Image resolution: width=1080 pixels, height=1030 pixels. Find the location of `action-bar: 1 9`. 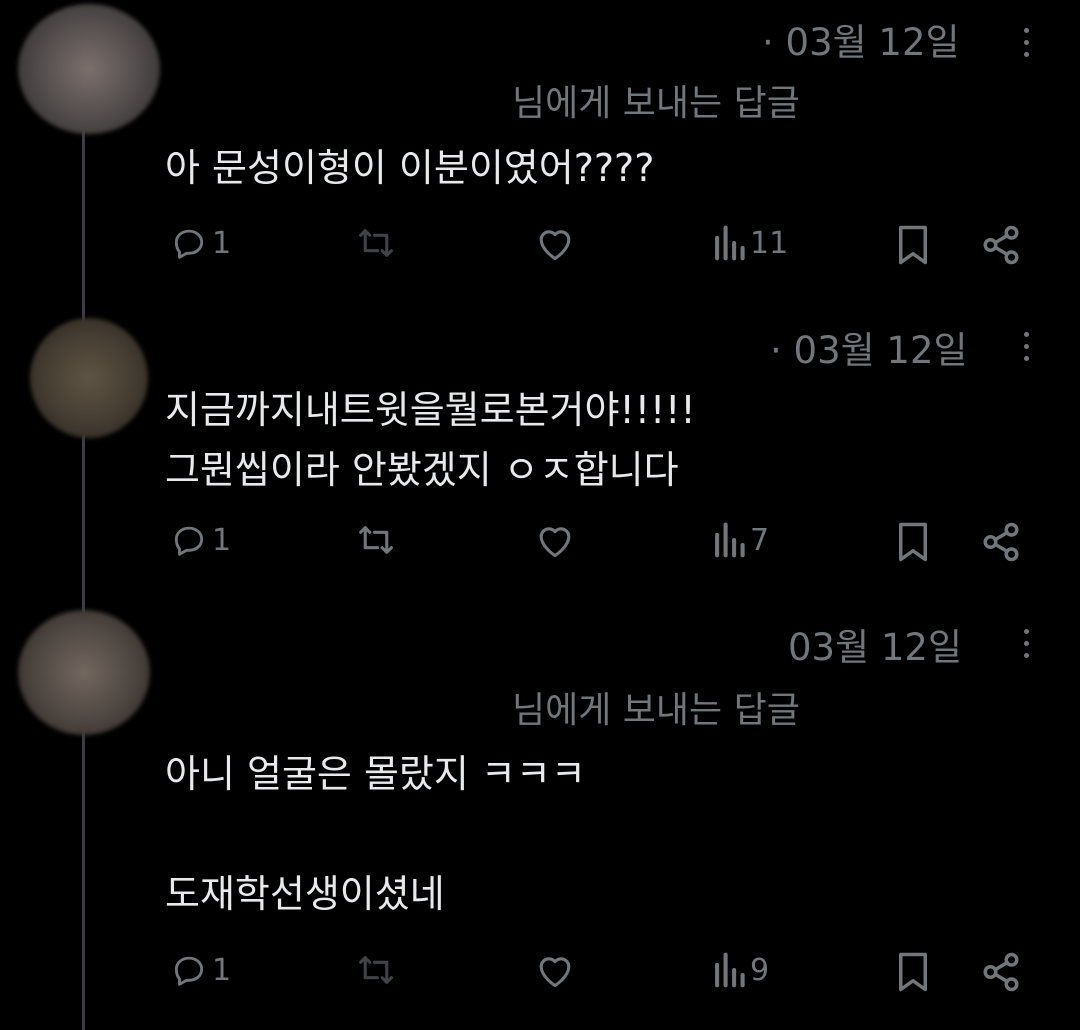

action-bar: 1 9 is located at coordinates (540, 976).